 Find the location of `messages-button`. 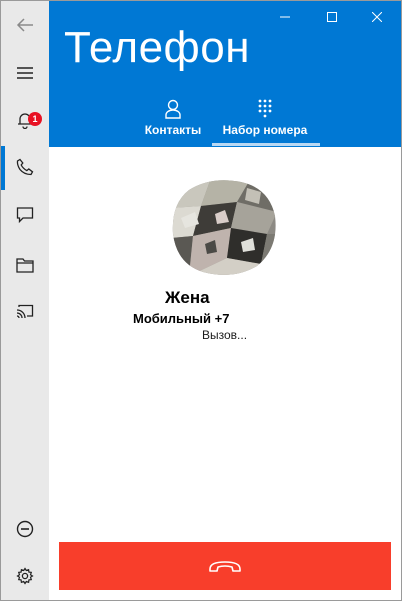

messages-button is located at coordinates (25, 215).